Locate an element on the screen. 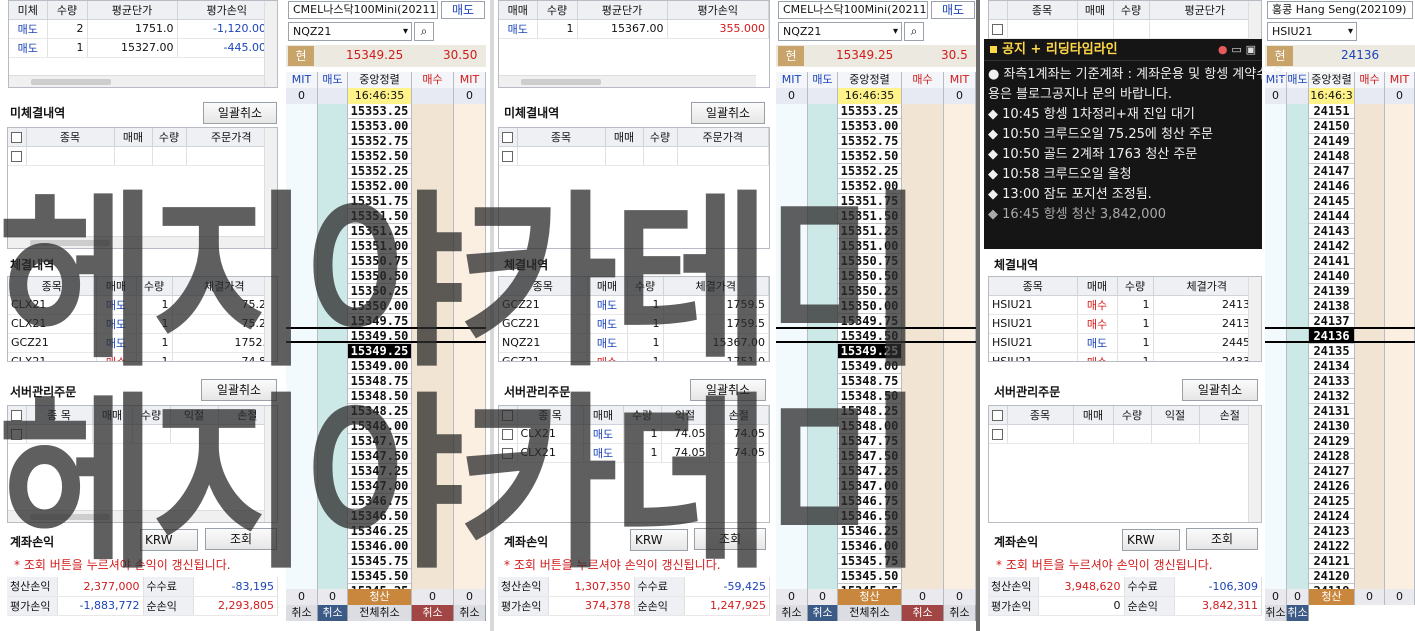 This screenshot has width=1415, height=631. price-level: 24145 is located at coordinates (1331, 201).